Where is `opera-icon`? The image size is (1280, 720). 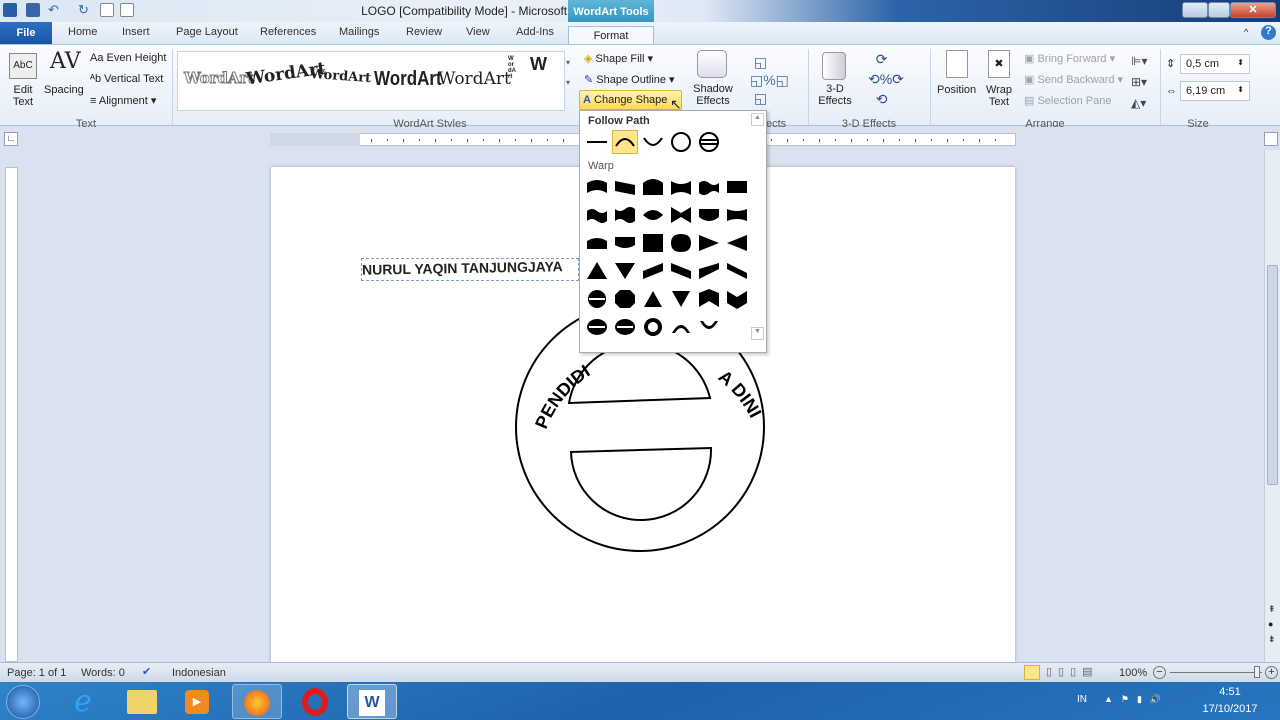
opera-icon is located at coordinates (315, 702).